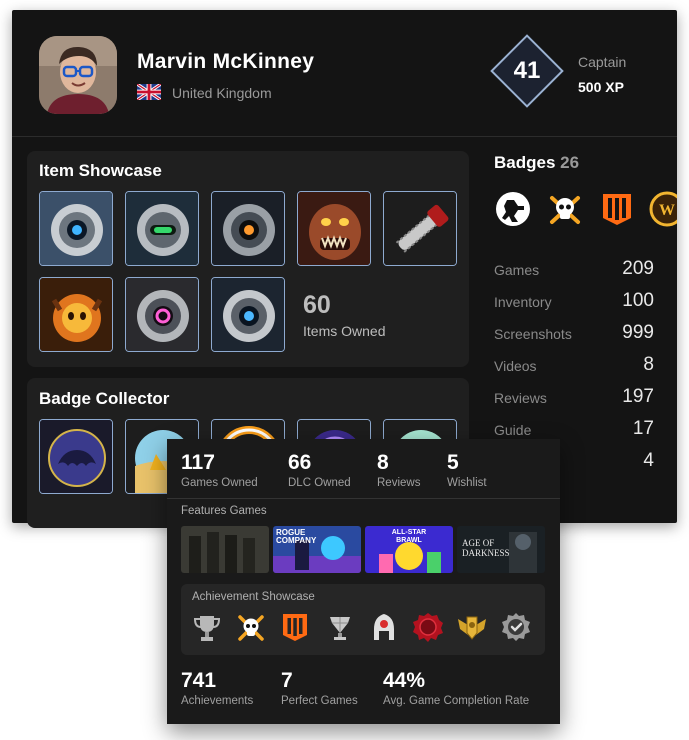  Describe the element at coordinates (667, 210) in the screenshot. I see `svg-text: W` at that location.